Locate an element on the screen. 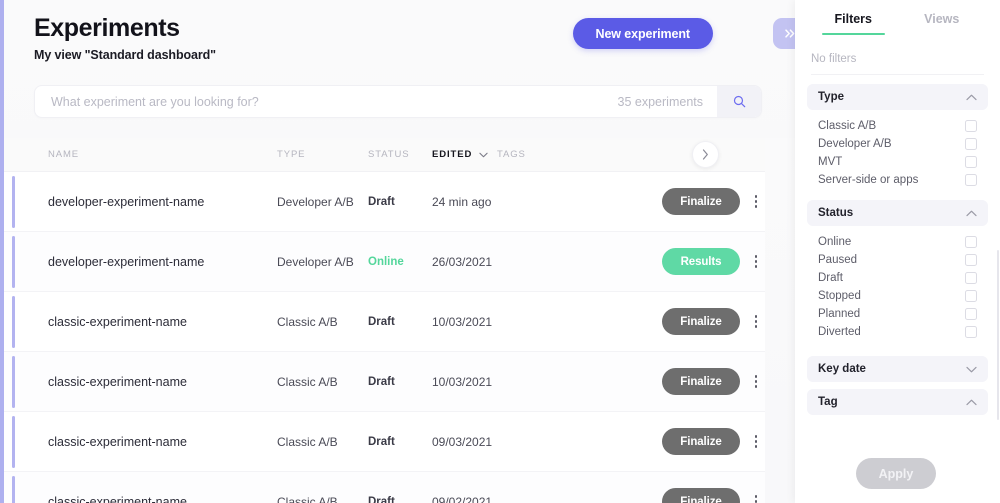 The image size is (1000, 503). column-header-tags: TAGS is located at coordinates (527, 154).